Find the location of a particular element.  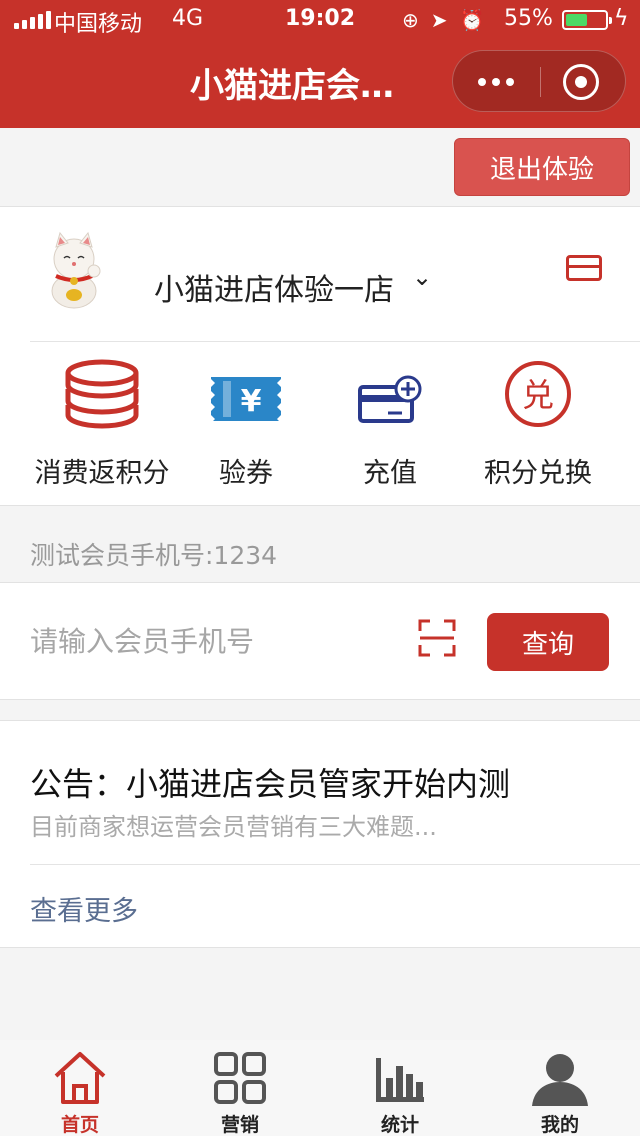

action-consume-points: 消费返积分 is located at coordinates (102, 425).